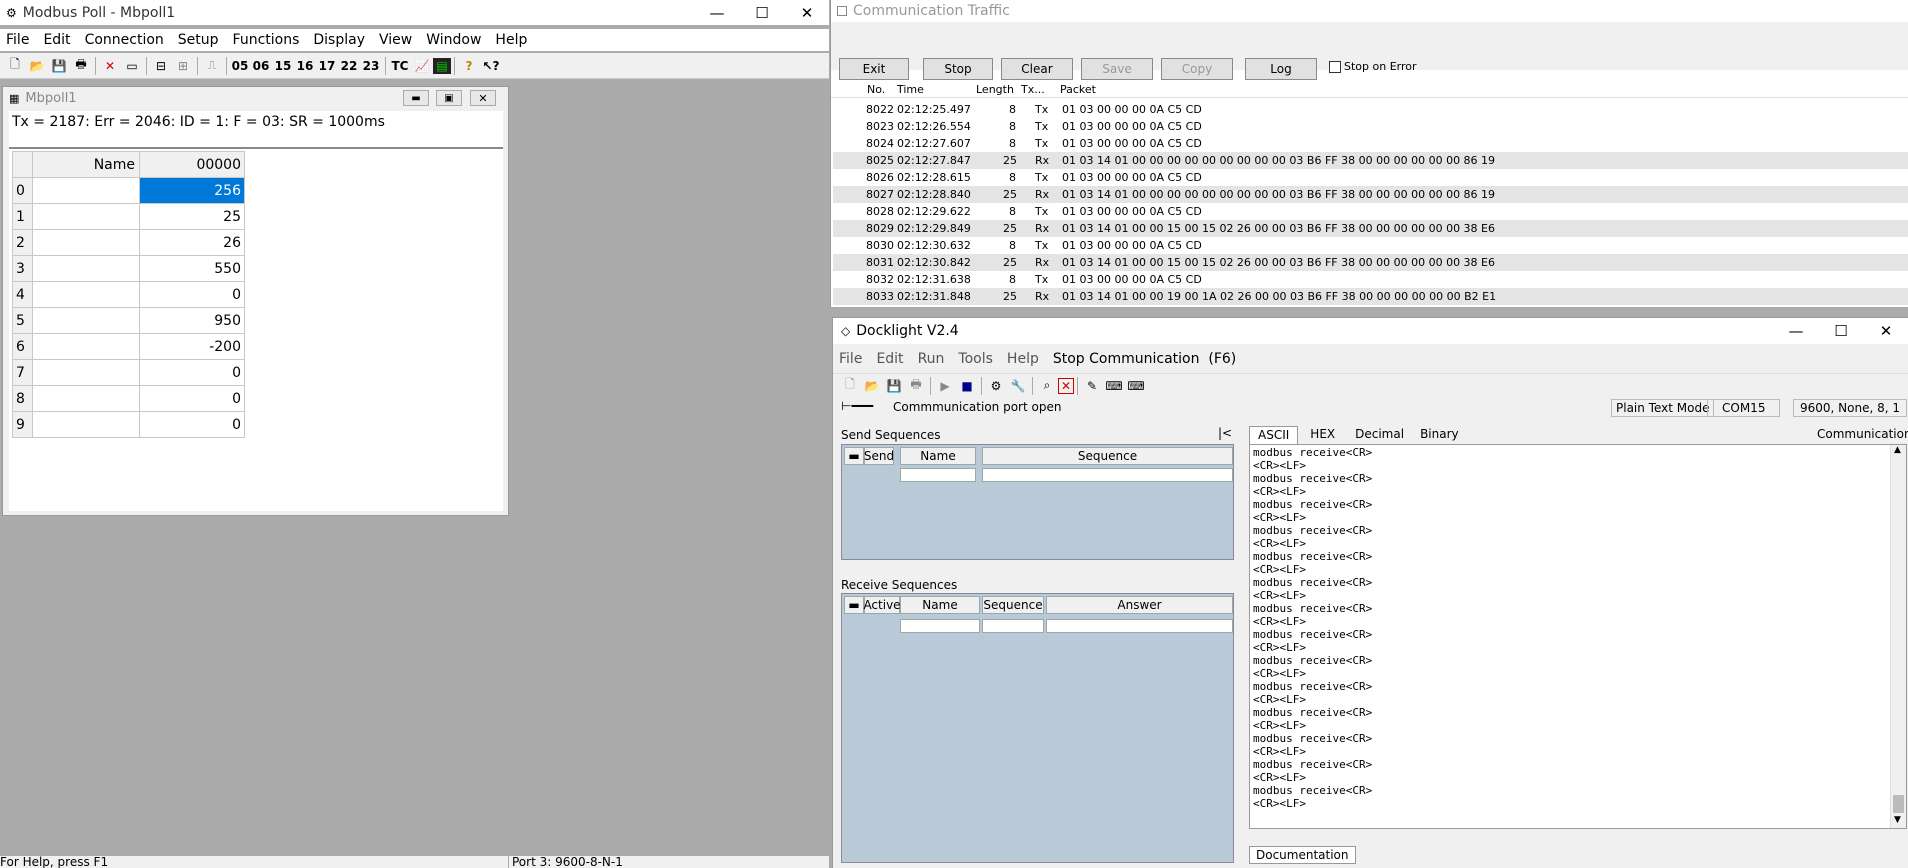 The height and width of the screenshot is (868, 1908). What do you see at coordinates (1047, 386) in the screenshot?
I see `find-icon: ⌕` at bounding box center [1047, 386].